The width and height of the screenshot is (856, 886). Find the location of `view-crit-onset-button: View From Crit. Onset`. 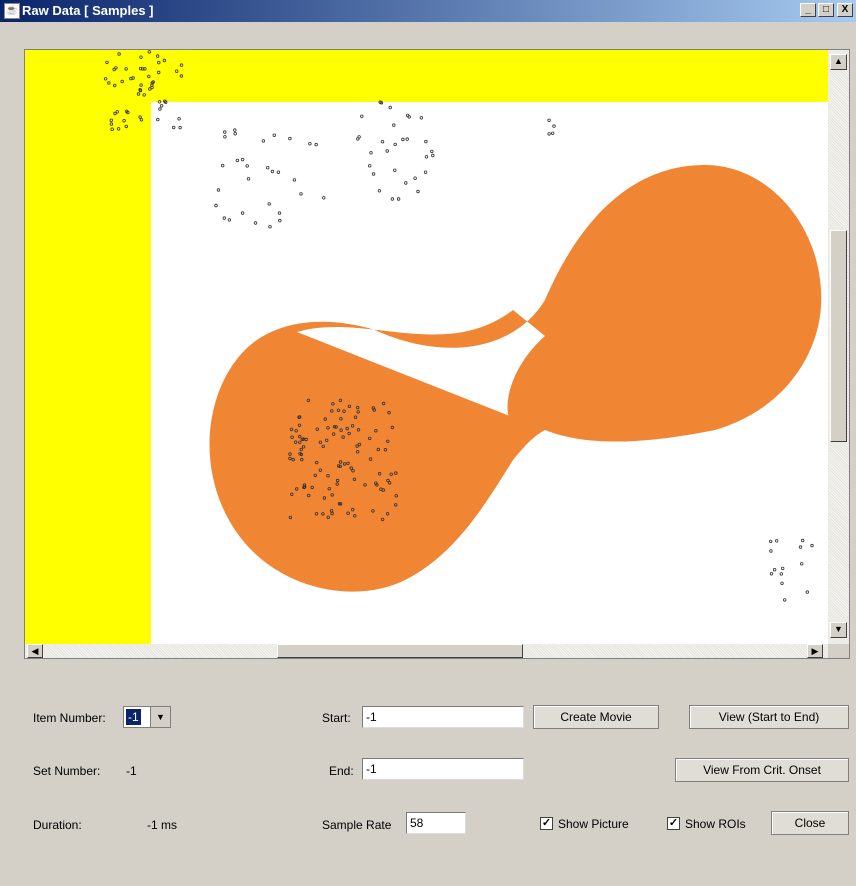

view-crit-onset-button: View From Crit. Onset is located at coordinates (762, 770).